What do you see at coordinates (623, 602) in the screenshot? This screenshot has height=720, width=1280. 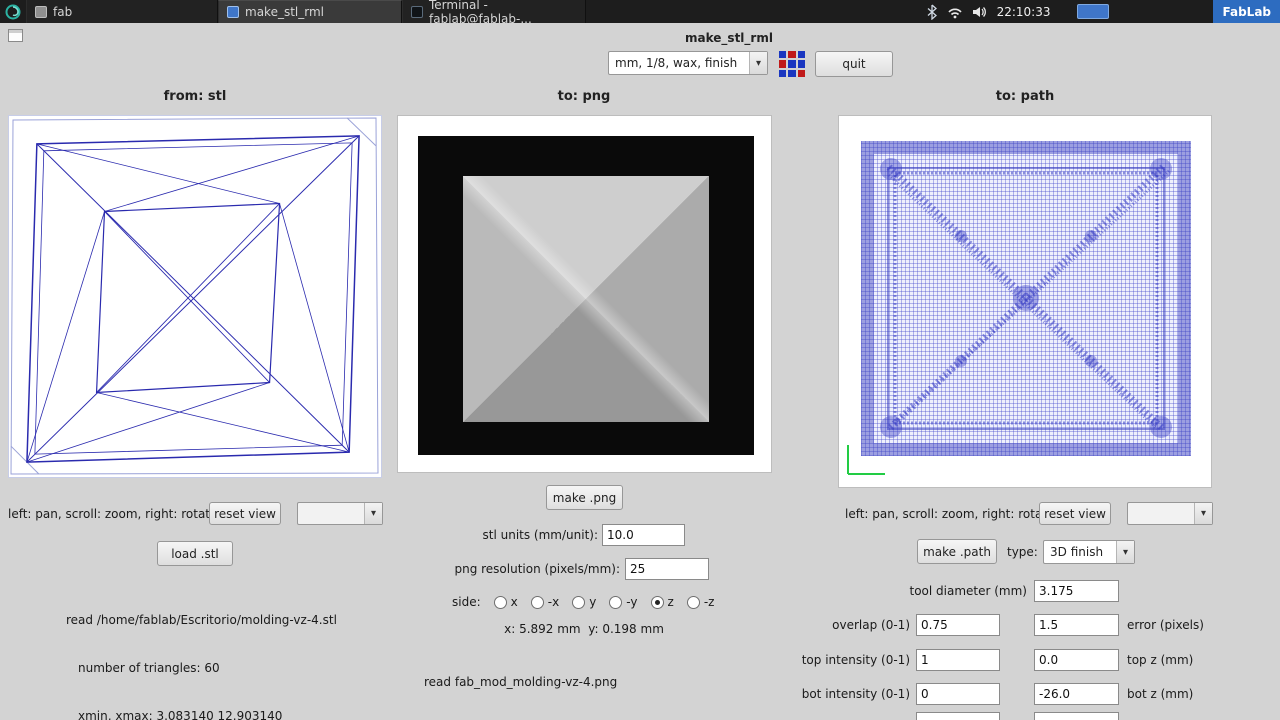 I see `side-option-negy: -y` at bounding box center [623, 602].